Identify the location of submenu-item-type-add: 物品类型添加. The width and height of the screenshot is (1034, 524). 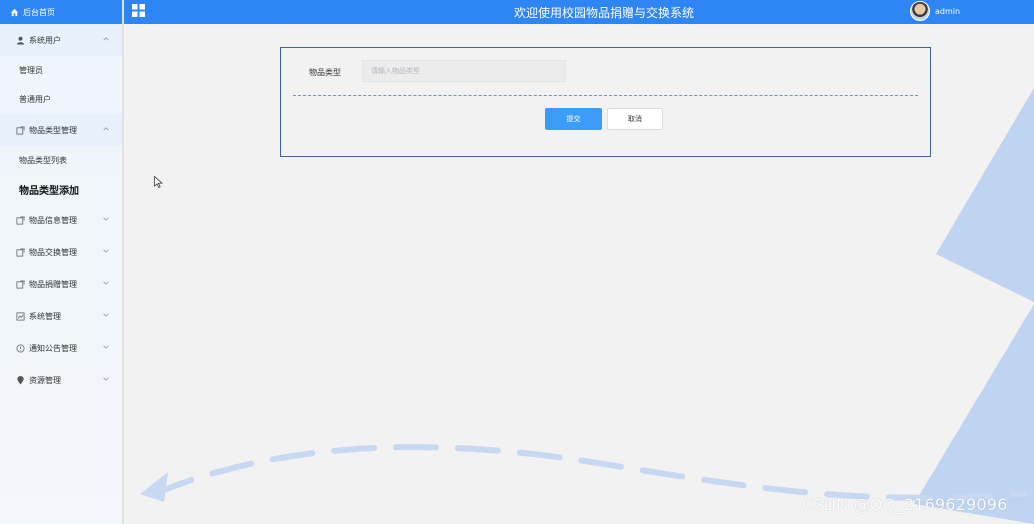
(61, 189).